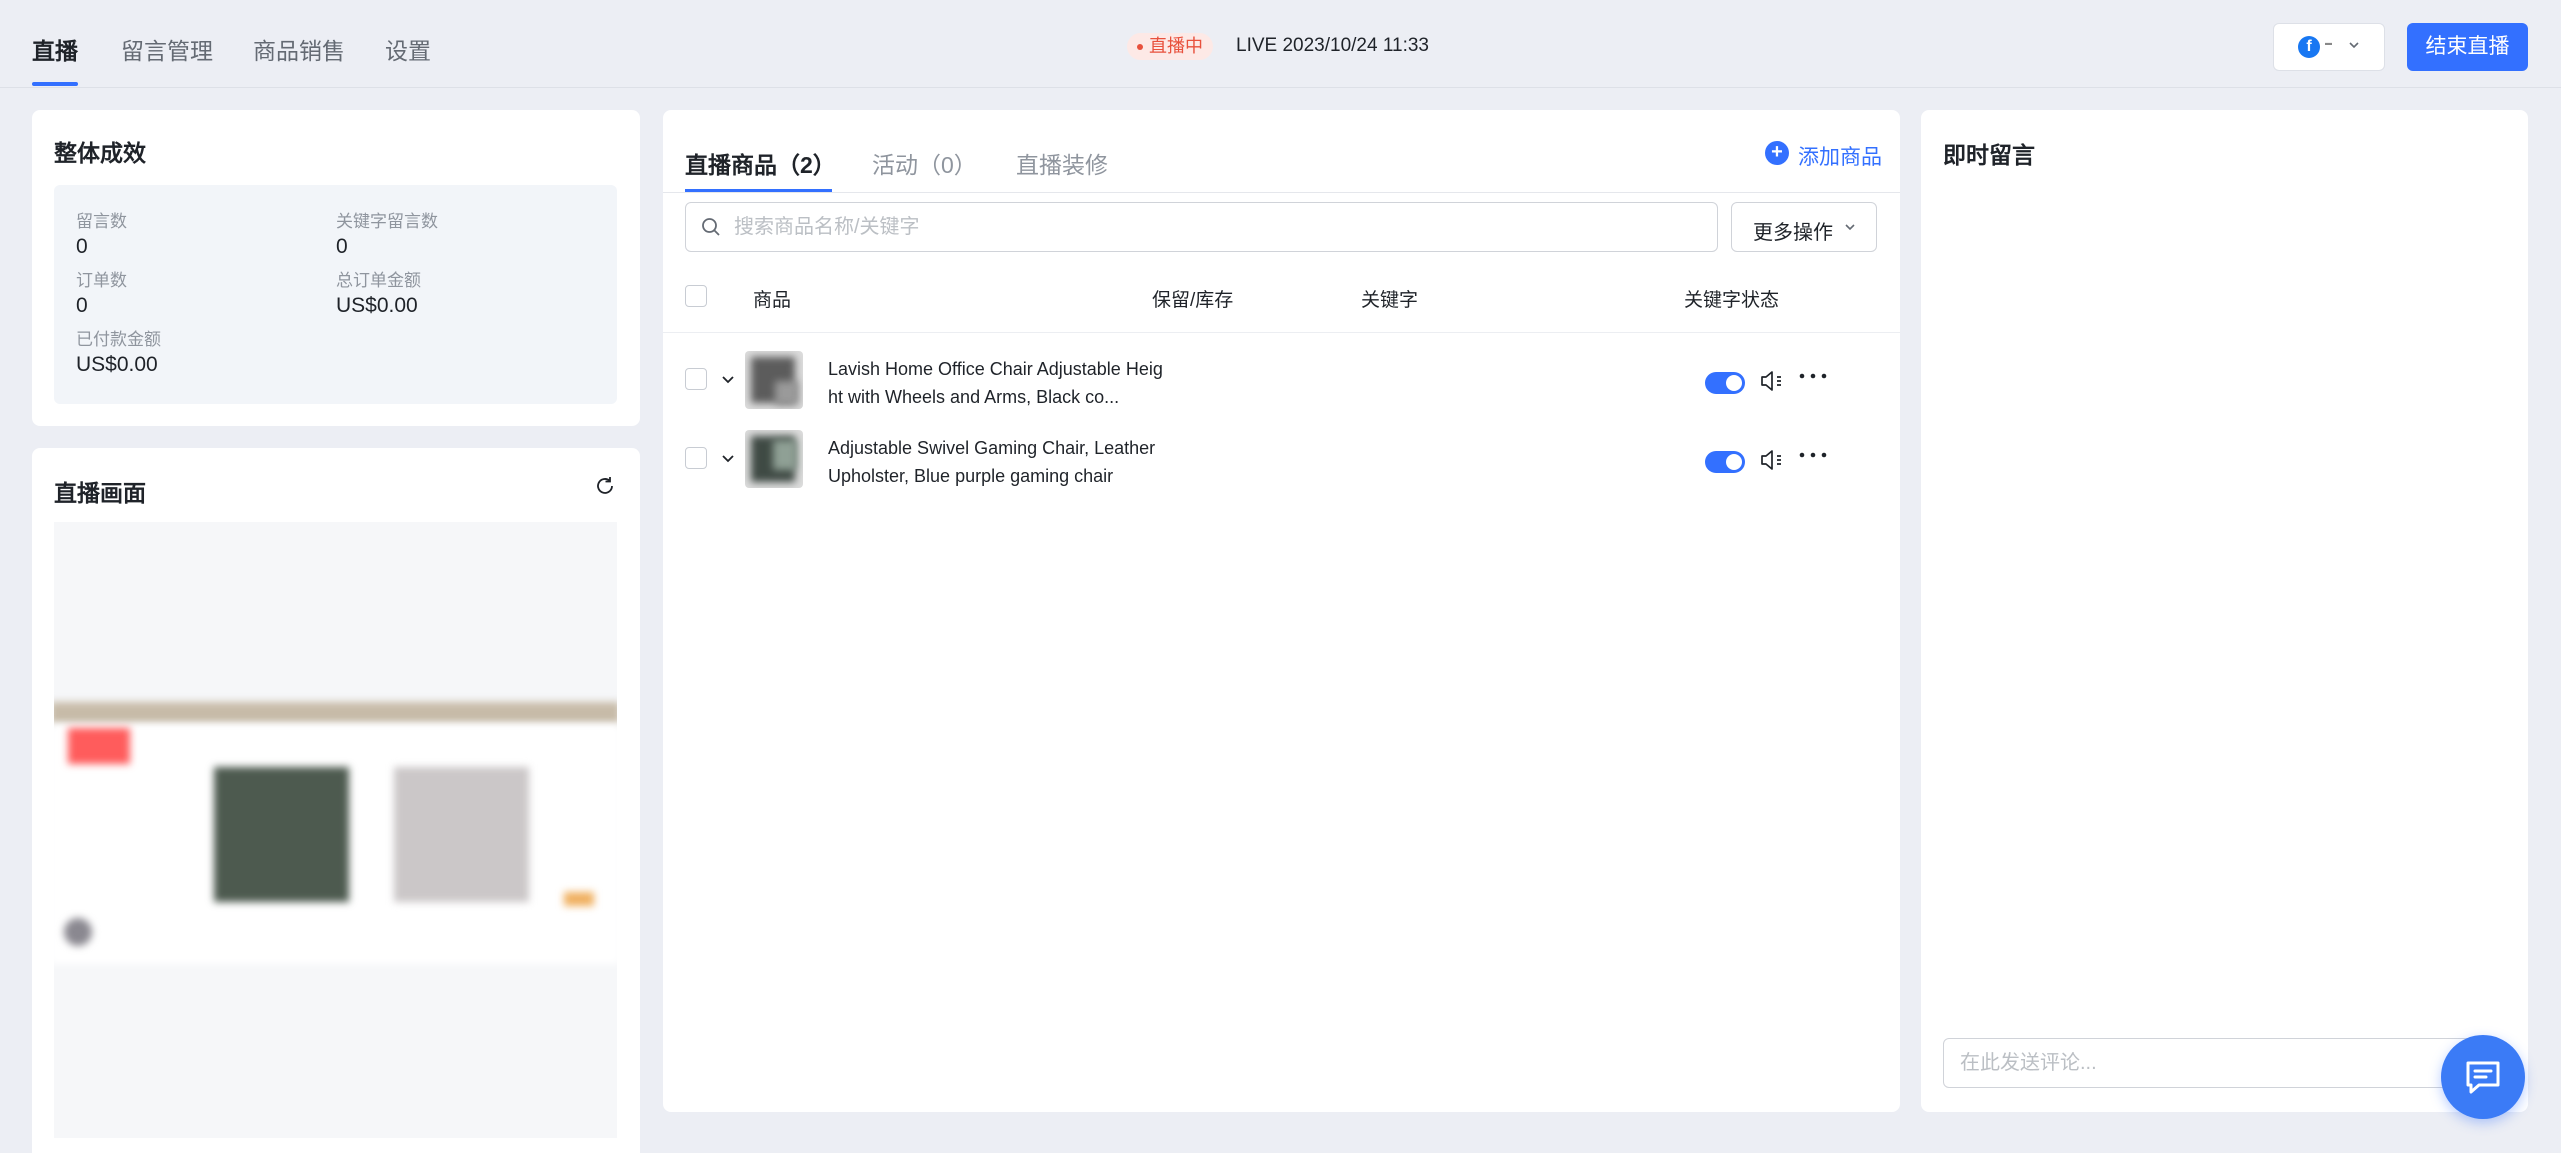  I want to click on live-status-label: 直播中, so click(1176, 46).